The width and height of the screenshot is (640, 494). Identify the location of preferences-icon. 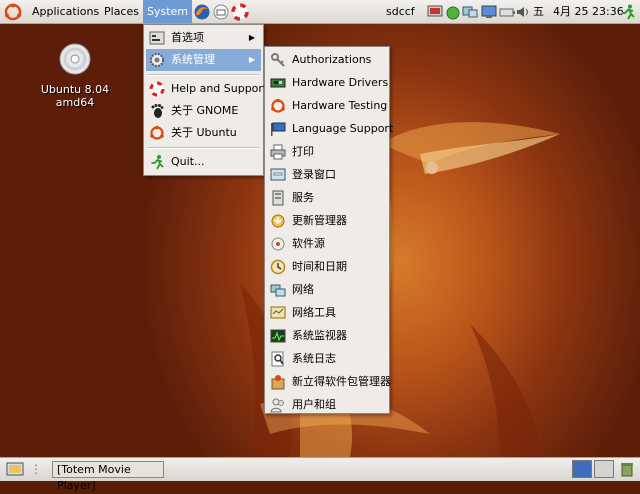
(157, 38).